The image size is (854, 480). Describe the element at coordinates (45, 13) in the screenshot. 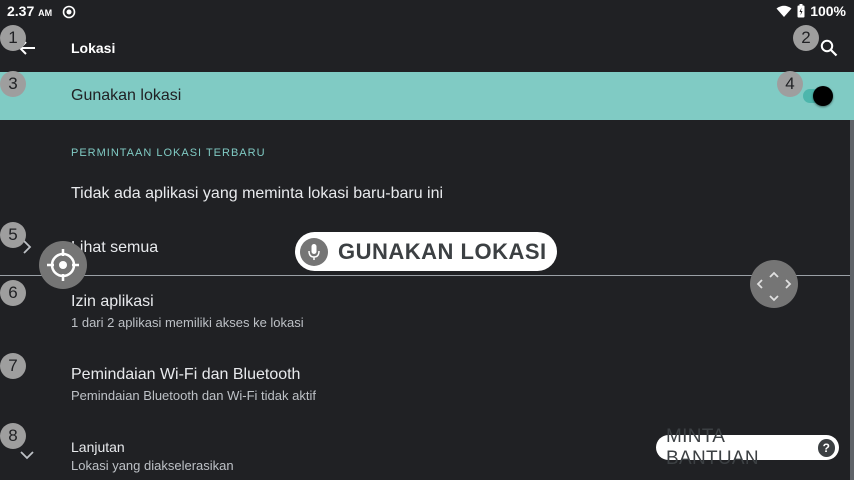

I see `status-time-ampm: AM` at that location.